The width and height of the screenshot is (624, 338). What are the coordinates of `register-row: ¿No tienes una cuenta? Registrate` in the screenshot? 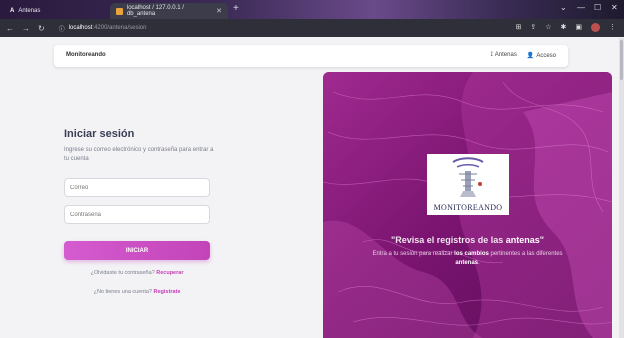 It's located at (137, 292).